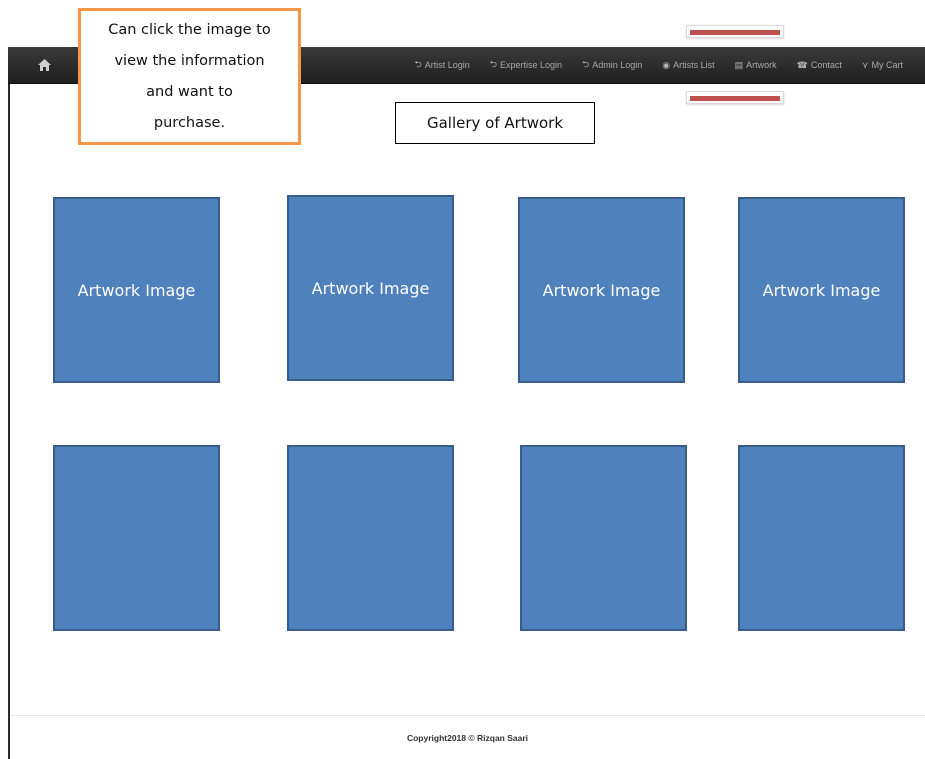 The image size is (925, 759). I want to click on callout-line: view the information, so click(189, 60).